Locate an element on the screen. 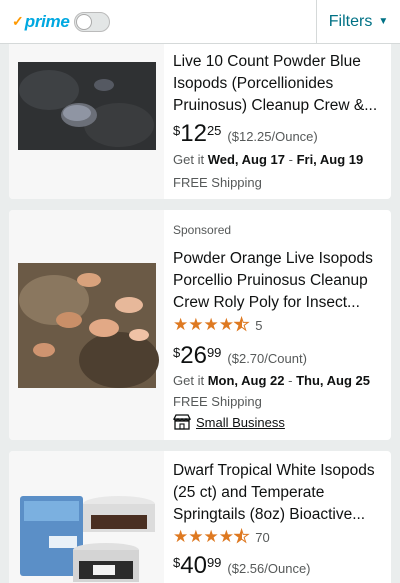  filters-button: Filters ▼ is located at coordinates (358, 22).